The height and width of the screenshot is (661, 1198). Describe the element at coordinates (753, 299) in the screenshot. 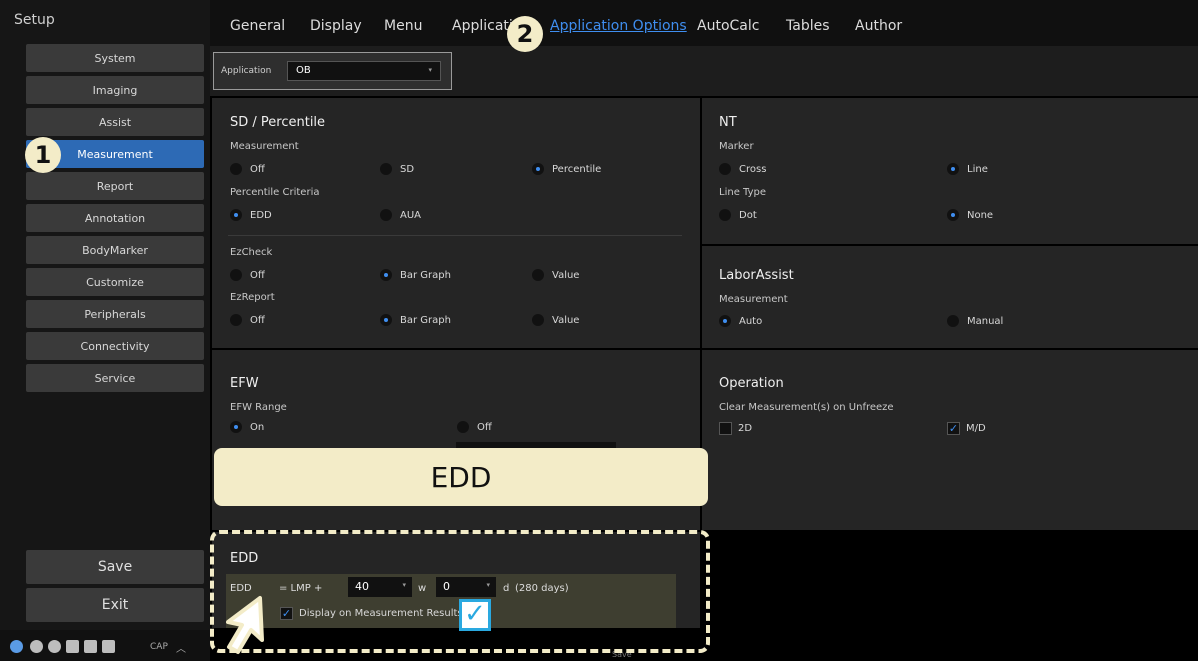

I see `laborassist-measurement-label: Measurement` at that location.